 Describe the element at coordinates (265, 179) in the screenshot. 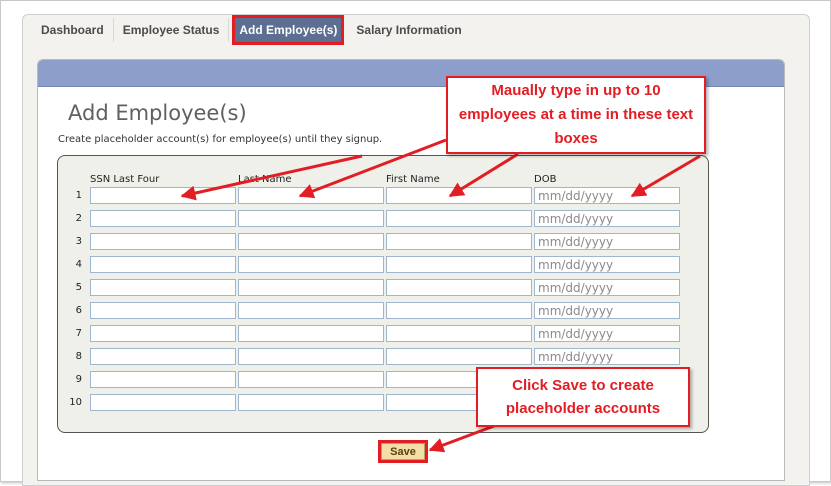

I see `column-header-last-name: Last Name` at that location.